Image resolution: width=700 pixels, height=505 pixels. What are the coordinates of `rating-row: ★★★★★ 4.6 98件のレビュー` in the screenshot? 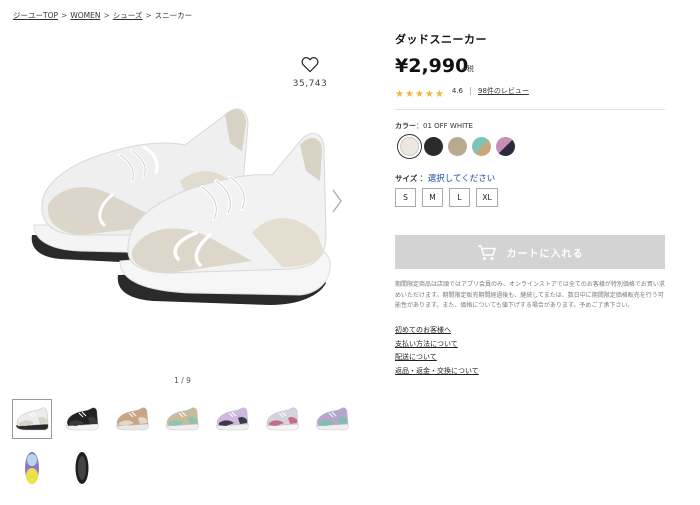 It's located at (462, 92).